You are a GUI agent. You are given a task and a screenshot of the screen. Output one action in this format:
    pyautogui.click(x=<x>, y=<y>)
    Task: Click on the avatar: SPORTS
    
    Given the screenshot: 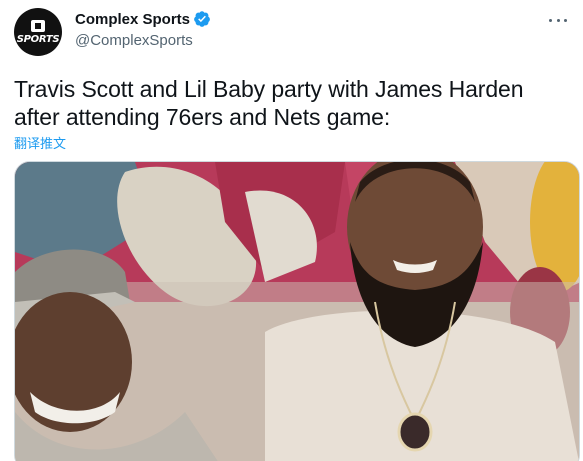 What is the action you would take?
    pyautogui.click(x=38, y=32)
    